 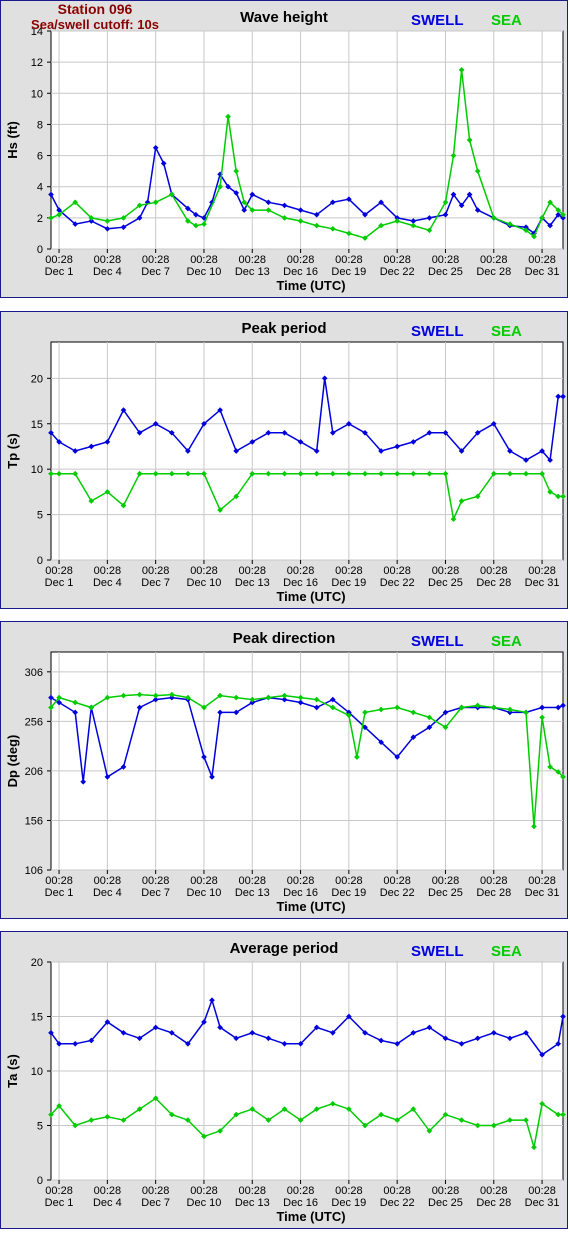 What do you see at coordinates (34, 673) in the screenshot?
I see `y-tick-label: 306` at bounding box center [34, 673].